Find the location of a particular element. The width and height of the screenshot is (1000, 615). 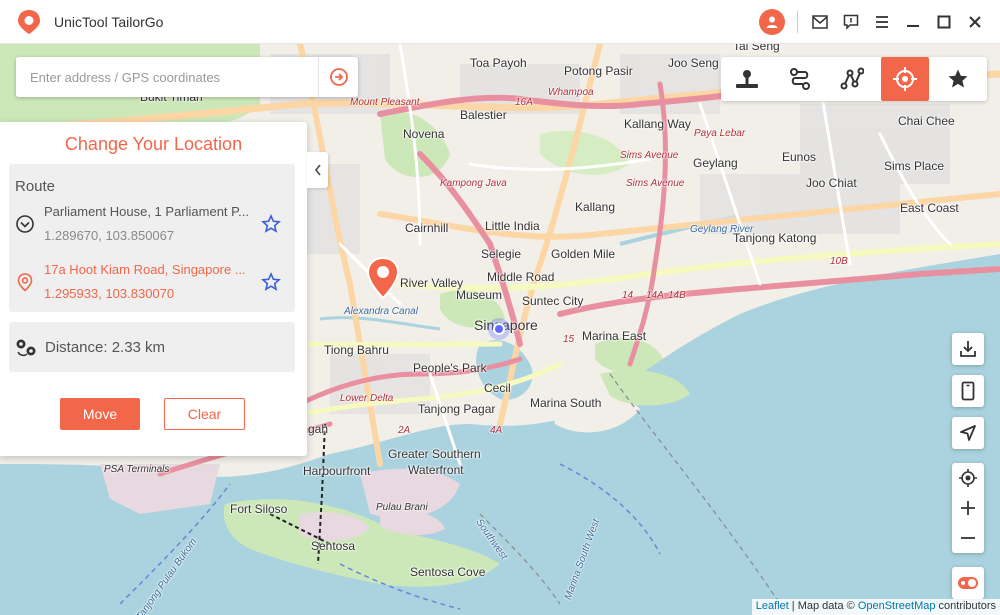

map-label: 15 is located at coordinates (569, 339).